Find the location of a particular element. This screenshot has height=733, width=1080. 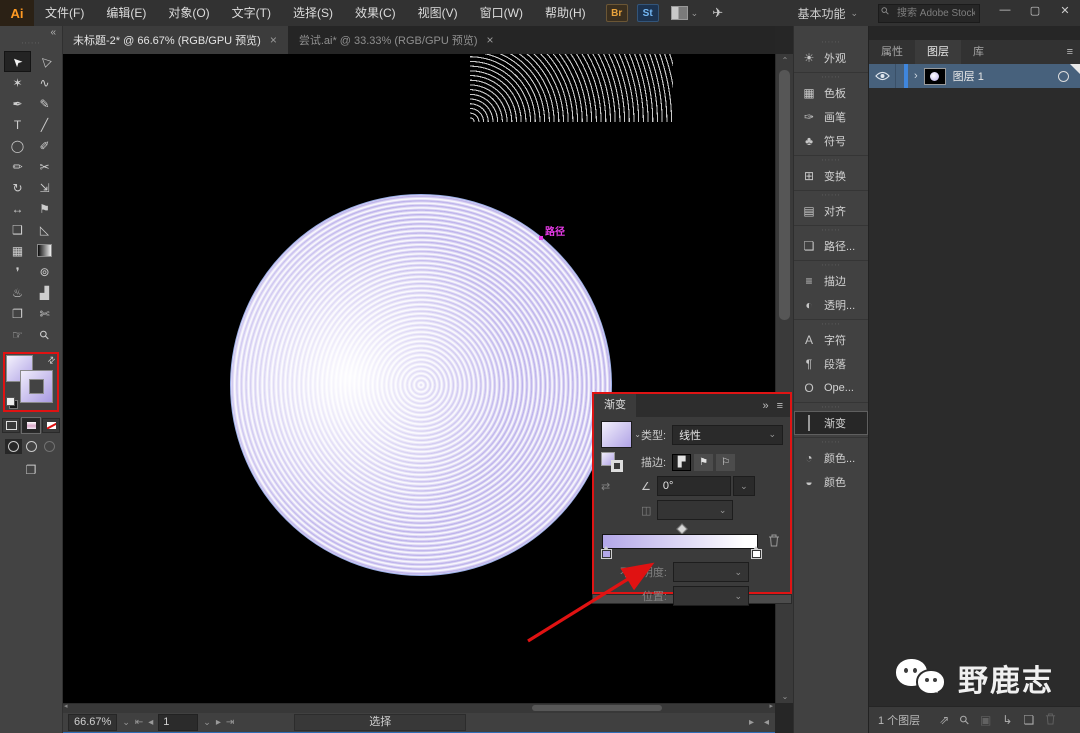

gradient-slider is located at coordinates (691, 541).